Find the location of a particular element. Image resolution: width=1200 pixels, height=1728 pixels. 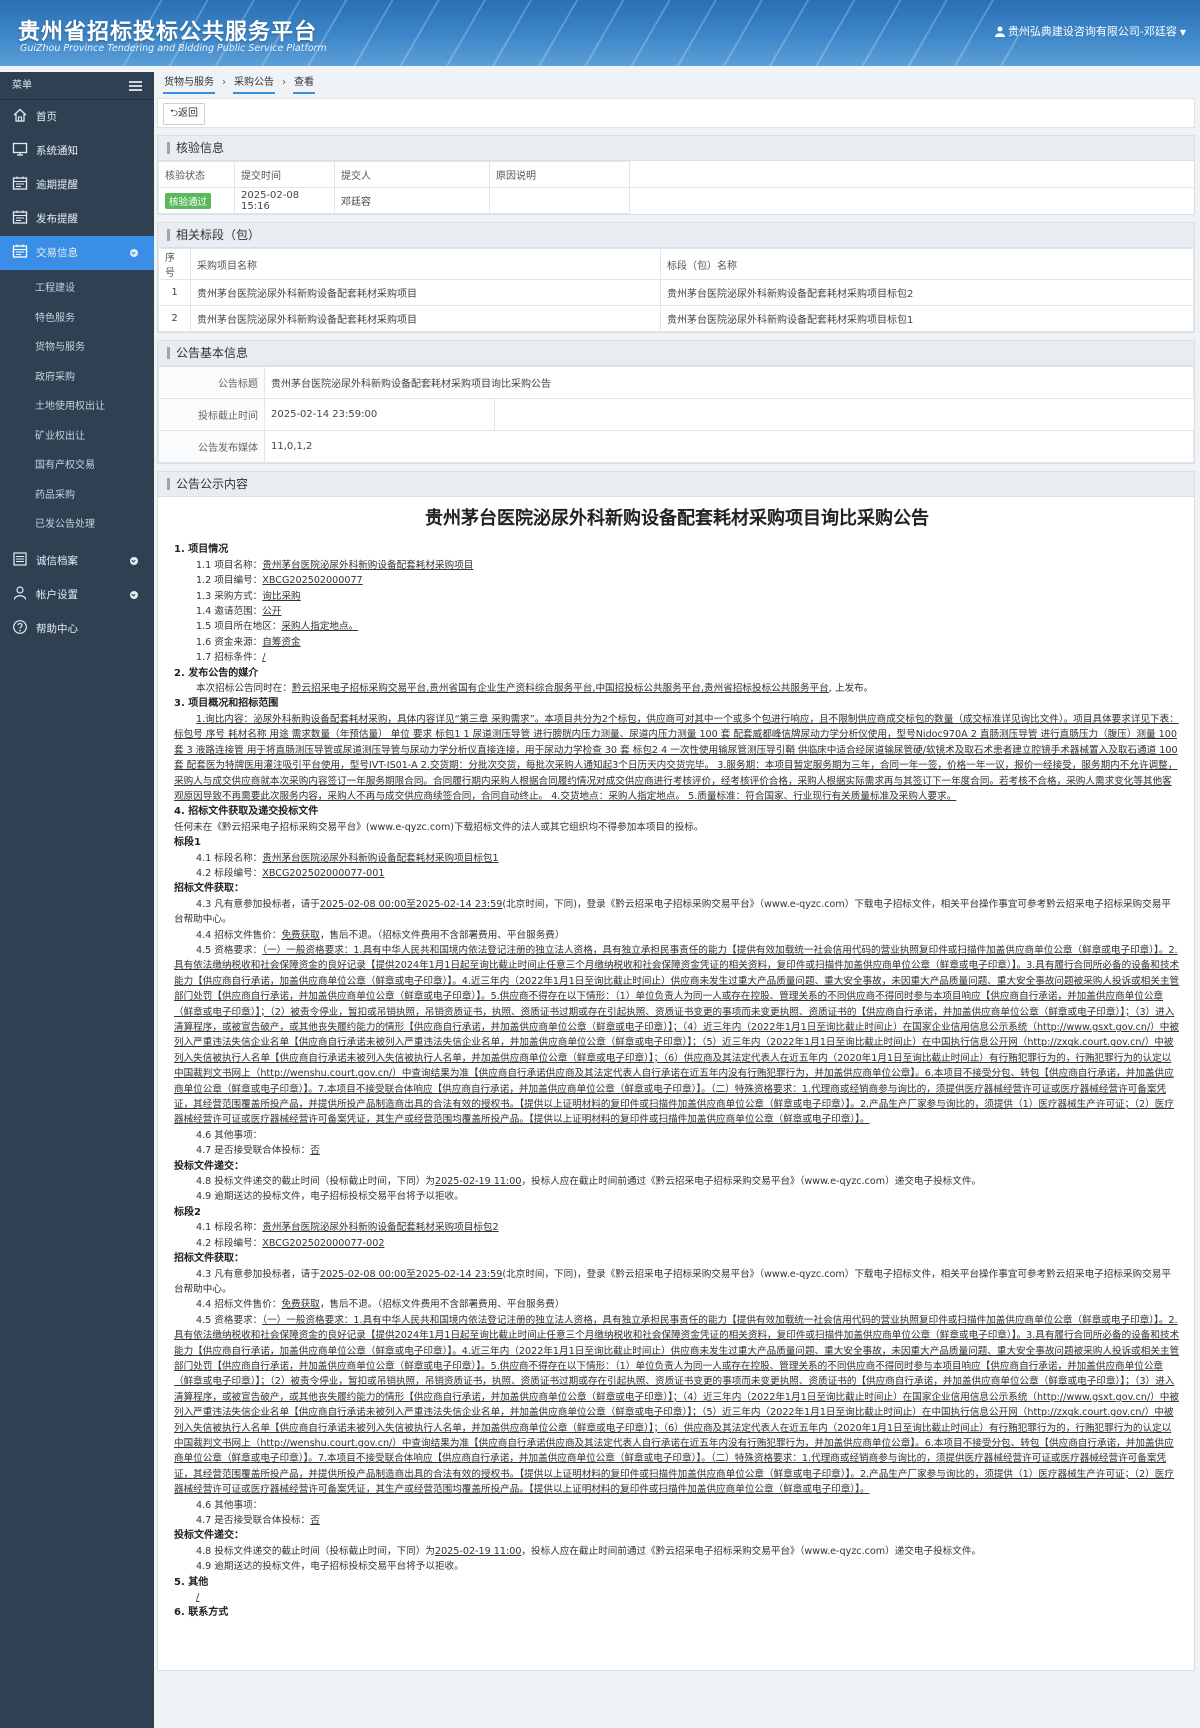

sidebar-sub-item: 土地使用权出让 is located at coordinates (77, 407).